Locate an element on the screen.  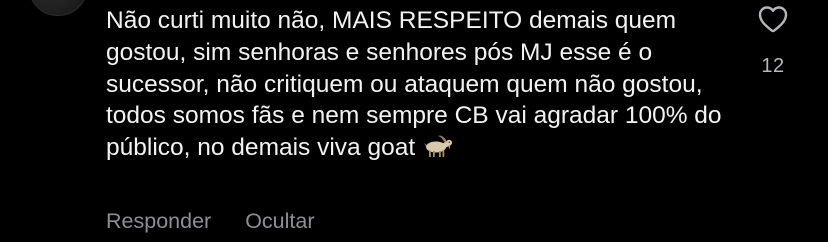
avatar is located at coordinates (58, 8).